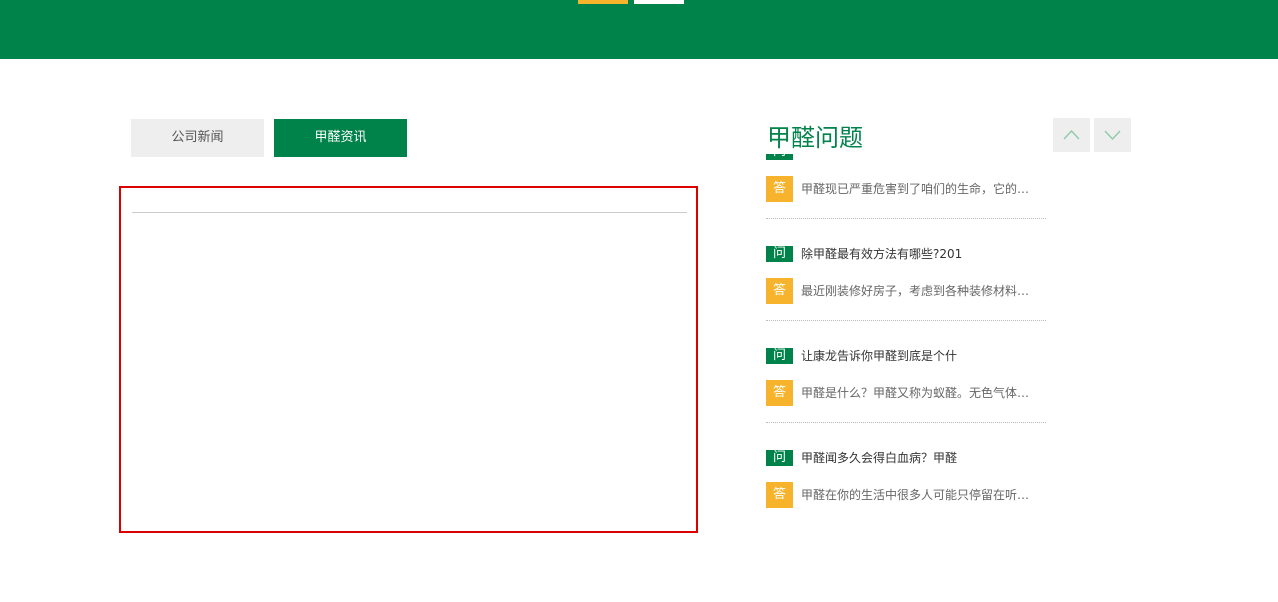 This screenshot has width=1278, height=602. I want to click on tab-company-news: 公司新闻, so click(197, 138).